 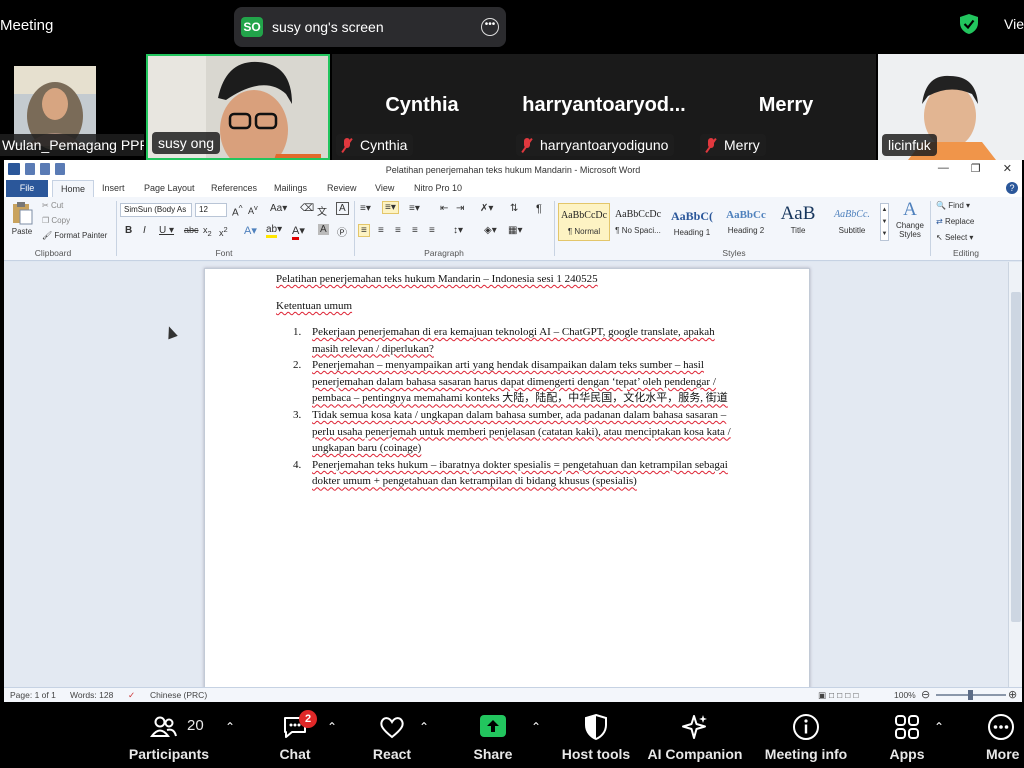 What do you see at coordinates (27, 188) in the screenshot?
I see `tab-file: File` at bounding box center [27, 188].